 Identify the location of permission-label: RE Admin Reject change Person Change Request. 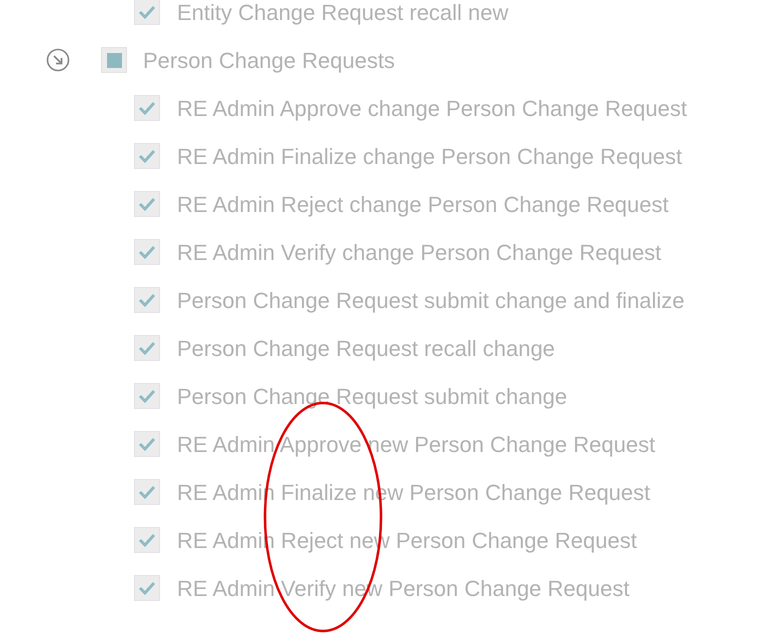
(423, 204).